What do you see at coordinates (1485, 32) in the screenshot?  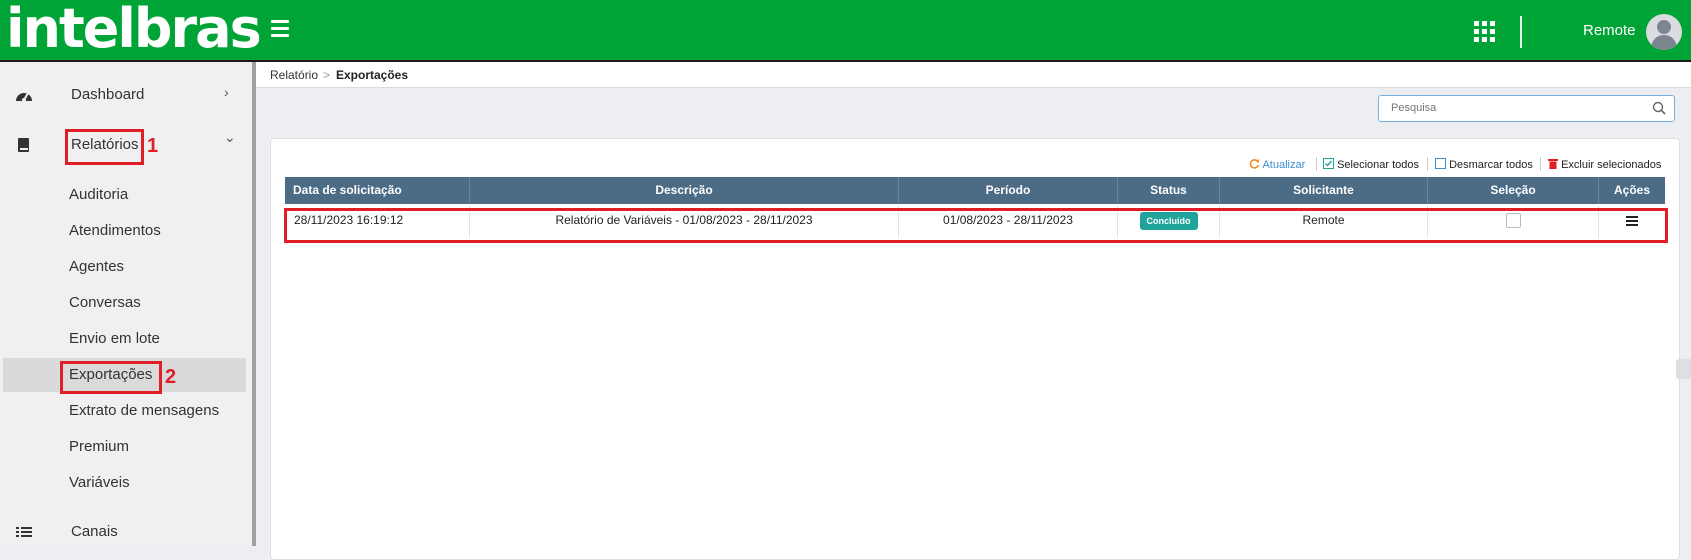 I see `apps-grid-icon` at bounding box center [1485, 32].